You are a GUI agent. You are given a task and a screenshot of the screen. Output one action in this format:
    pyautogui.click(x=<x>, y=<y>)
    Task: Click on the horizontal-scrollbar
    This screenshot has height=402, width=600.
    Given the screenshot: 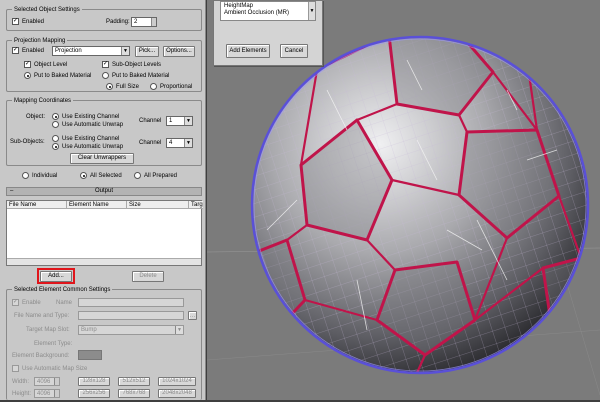 What is the action you would take?
    pyautogui.click(x=104, y=261)
    